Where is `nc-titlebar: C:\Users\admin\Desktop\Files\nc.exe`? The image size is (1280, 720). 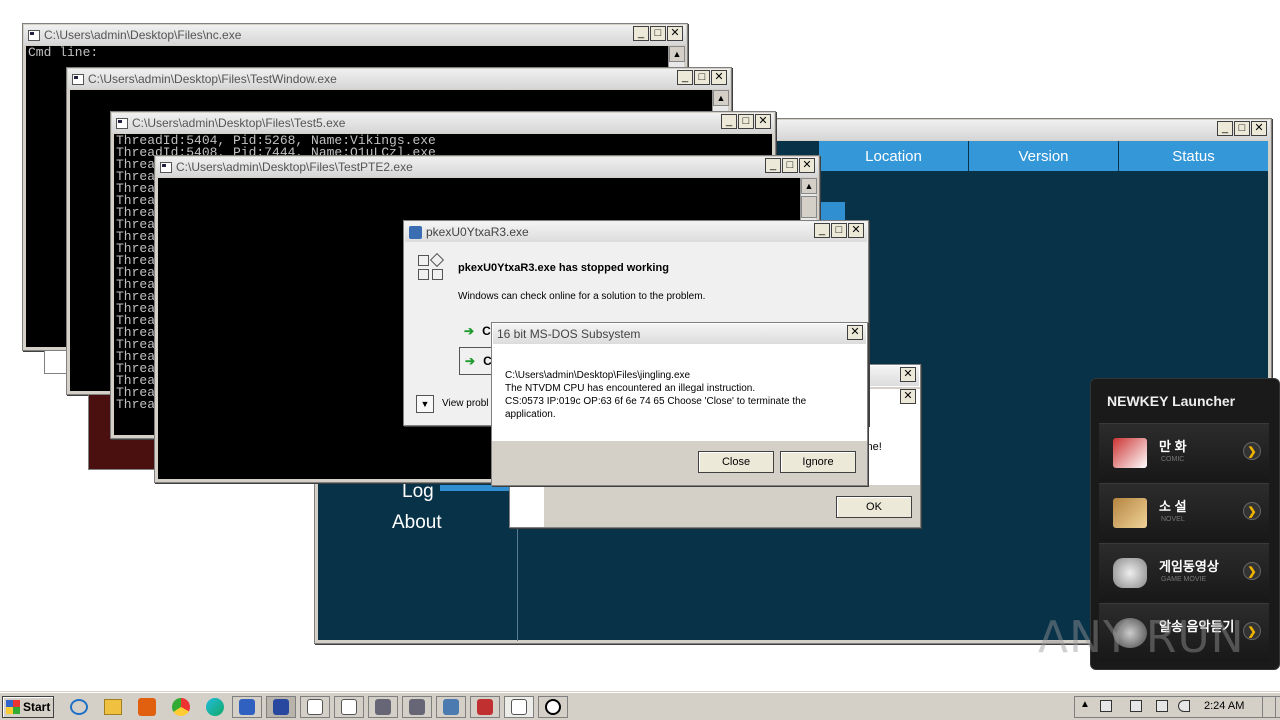 nc-titlebar: C:\Users\admin\Desktop\Files\nc.exe is located at coordinates (355, 35).